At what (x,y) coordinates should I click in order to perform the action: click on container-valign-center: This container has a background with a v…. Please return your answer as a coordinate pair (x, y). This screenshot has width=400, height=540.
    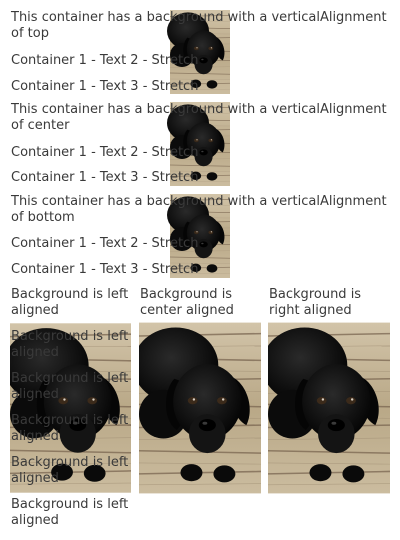
    Looking at the image, I should click on (200, 144).